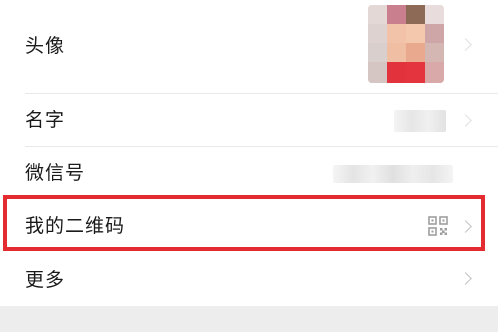 The image size is (498, 332). Describe the element at coordinates (249, 319) in the screenshot. I see `footer-spacer` at that location.